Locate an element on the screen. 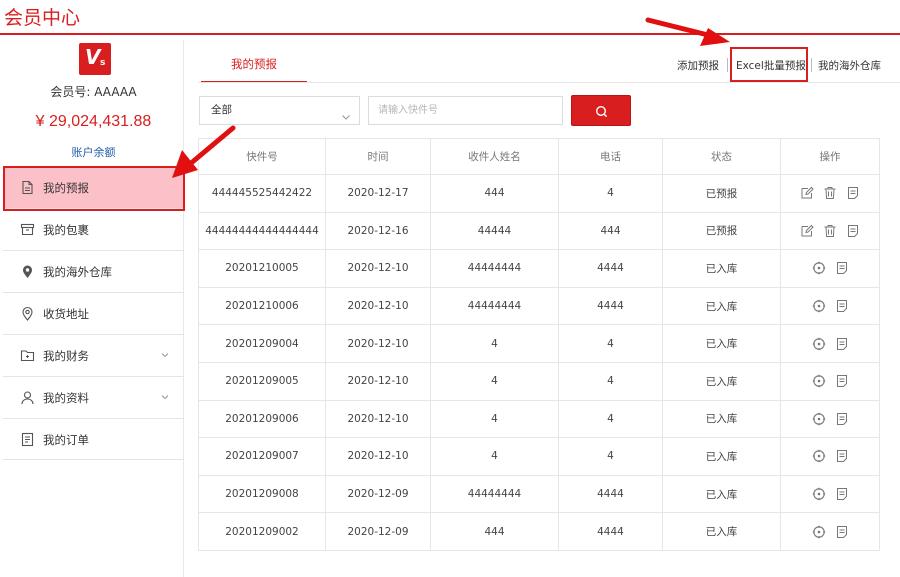 The height and width of the screenshot is (577, 900). account-balance-link: 账户余额 is located at coordinates (93, 152).